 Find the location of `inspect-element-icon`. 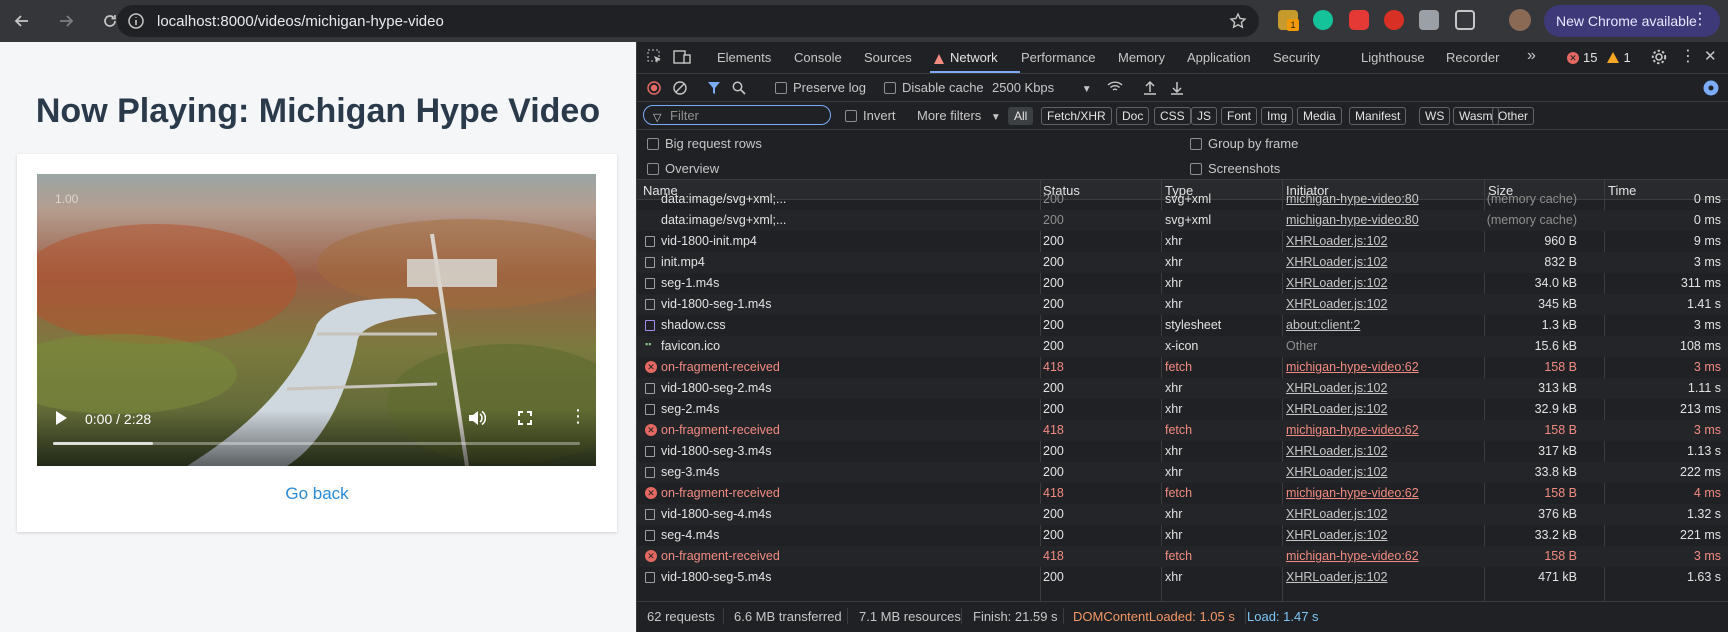

inspect-element-icon is located at coordinates (655, 58).